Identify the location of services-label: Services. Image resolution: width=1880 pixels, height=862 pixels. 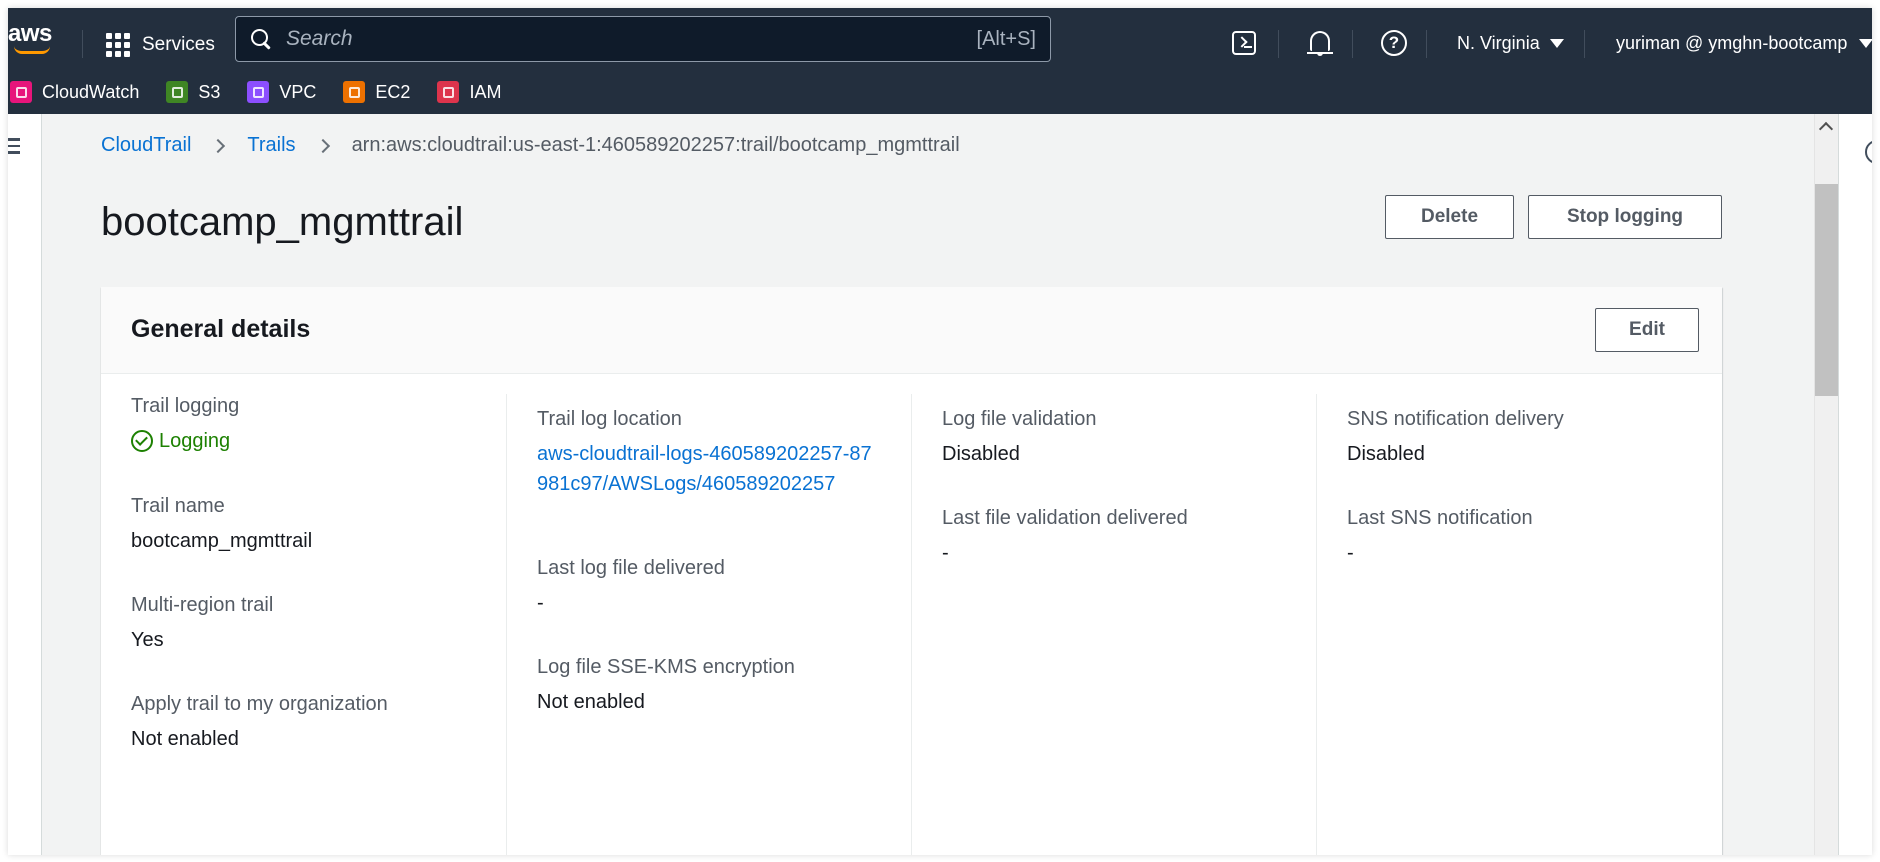
(178, 44).